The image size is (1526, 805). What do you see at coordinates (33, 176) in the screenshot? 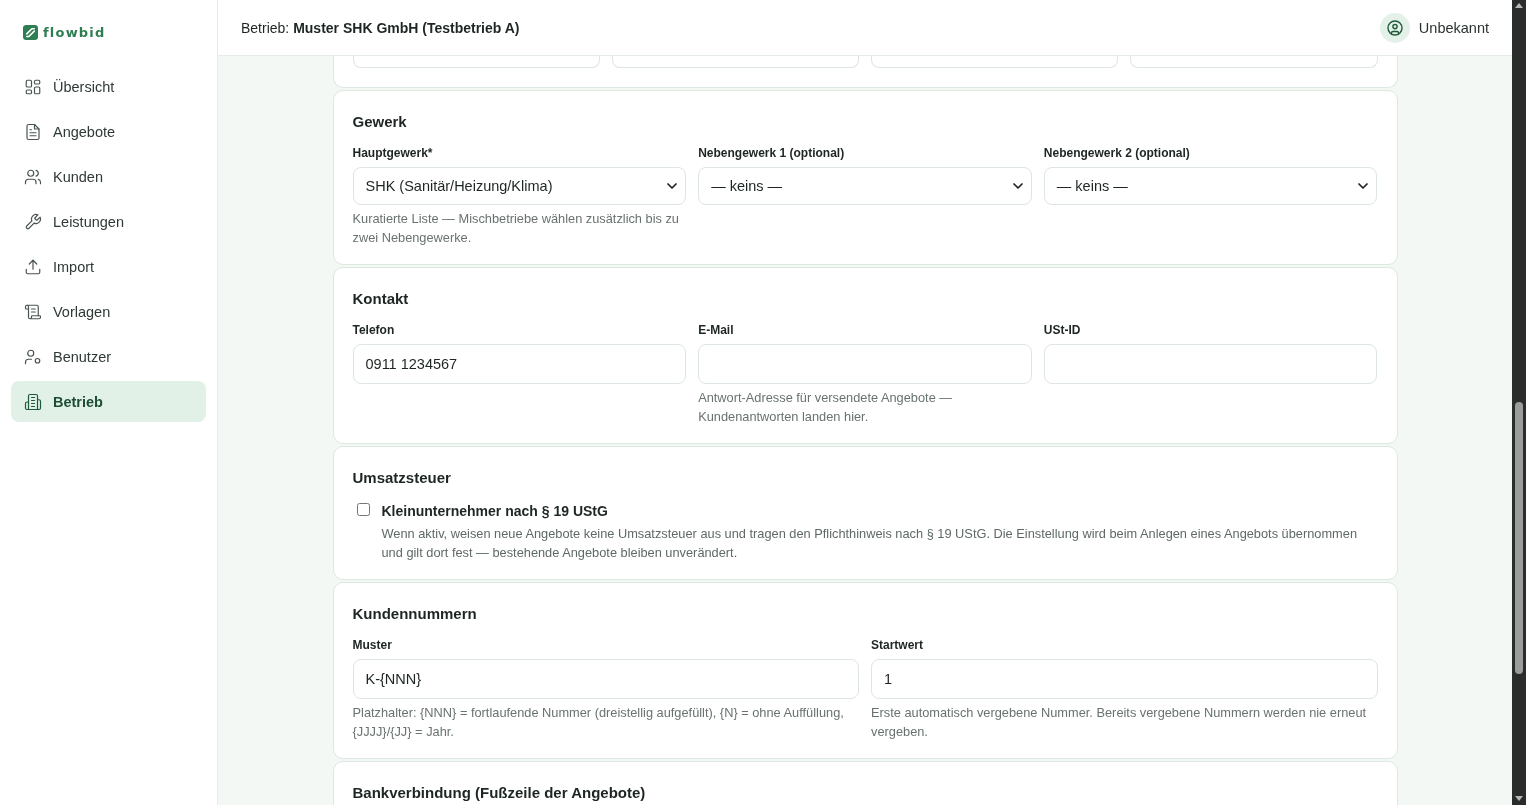
I see `users-icon` at bounding box center [33, 176].